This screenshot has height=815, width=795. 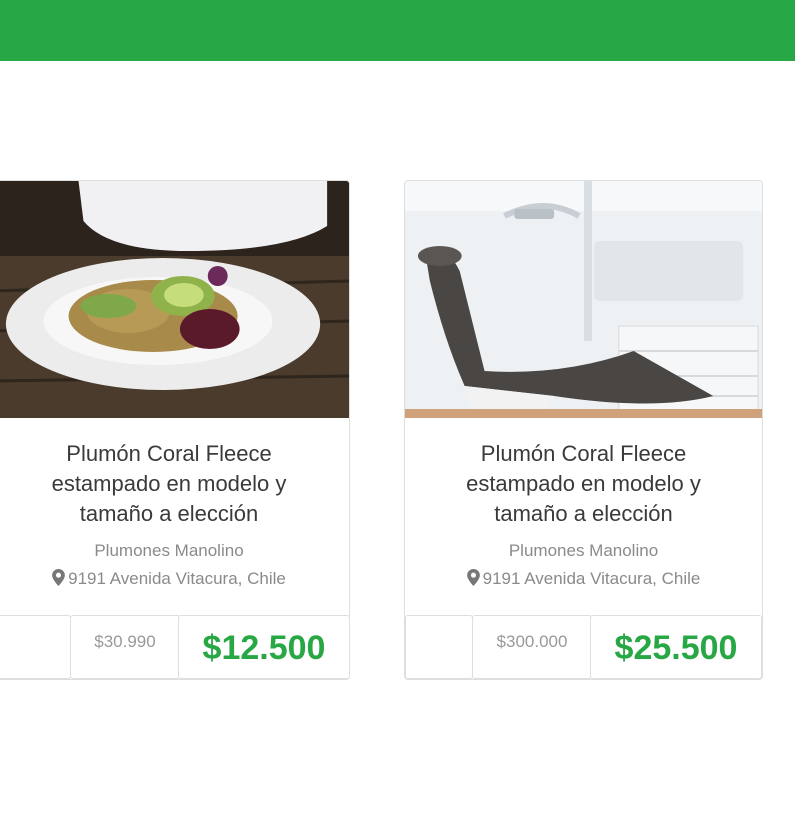 I want to click on old-price: $300.000, so click(x=532, y=647).